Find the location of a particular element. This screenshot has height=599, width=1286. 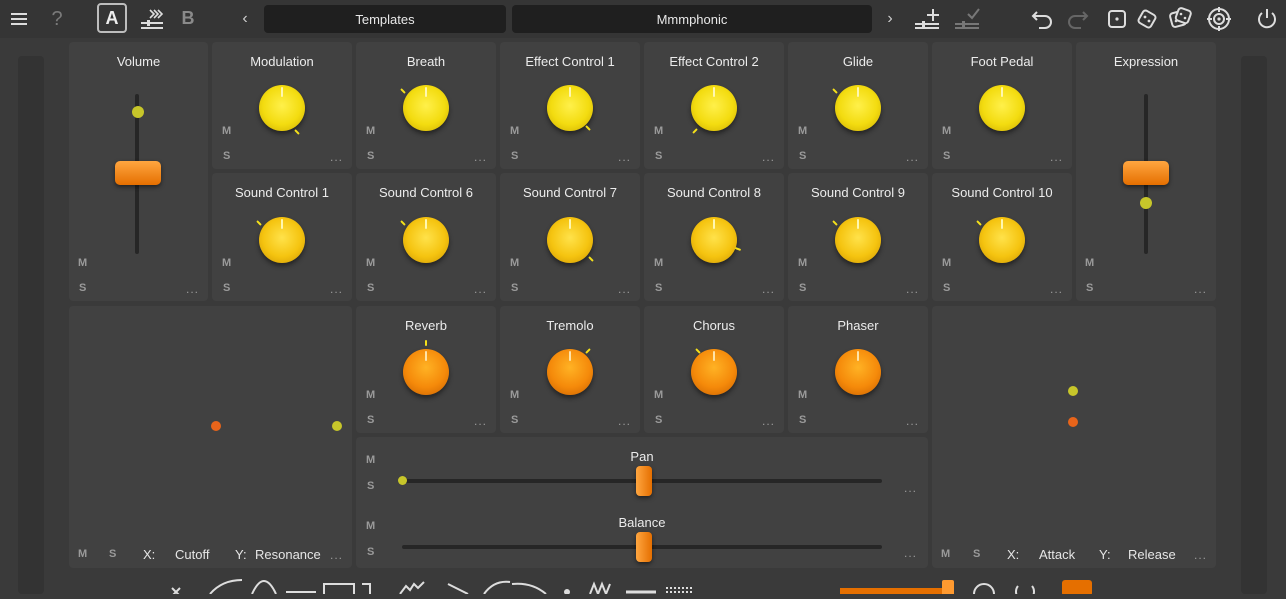

balance-slider-handle is located at coordinates (644, 547).